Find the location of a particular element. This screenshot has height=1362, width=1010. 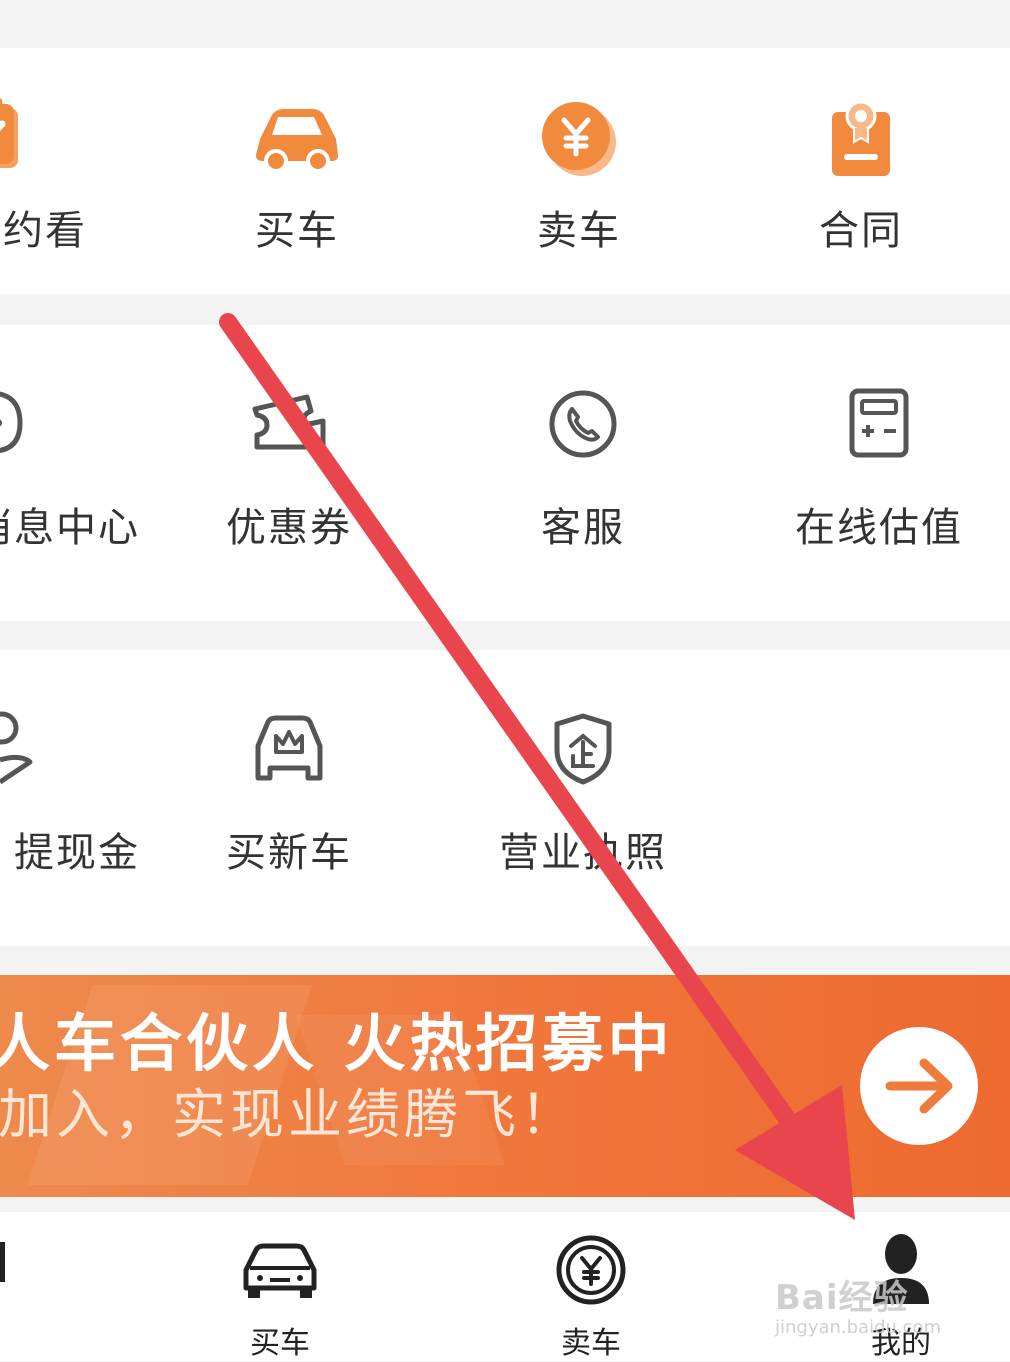

grid-item-coupon: 优惠券 is located at coordinates (289, 473).